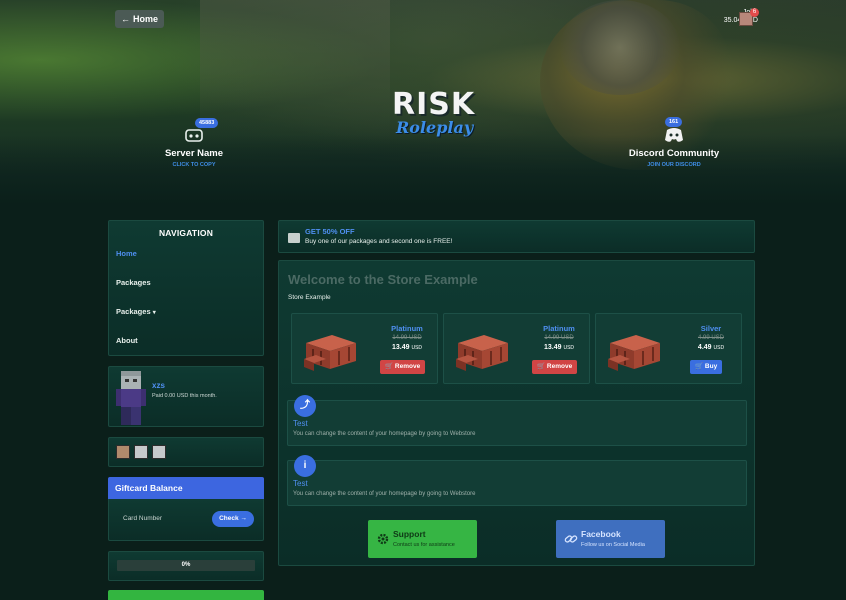 This screenshot has height=600, width=846. Describe the element at coordinates (754, 12) in the screenshot. I see `notification-badge: 6` at that location.